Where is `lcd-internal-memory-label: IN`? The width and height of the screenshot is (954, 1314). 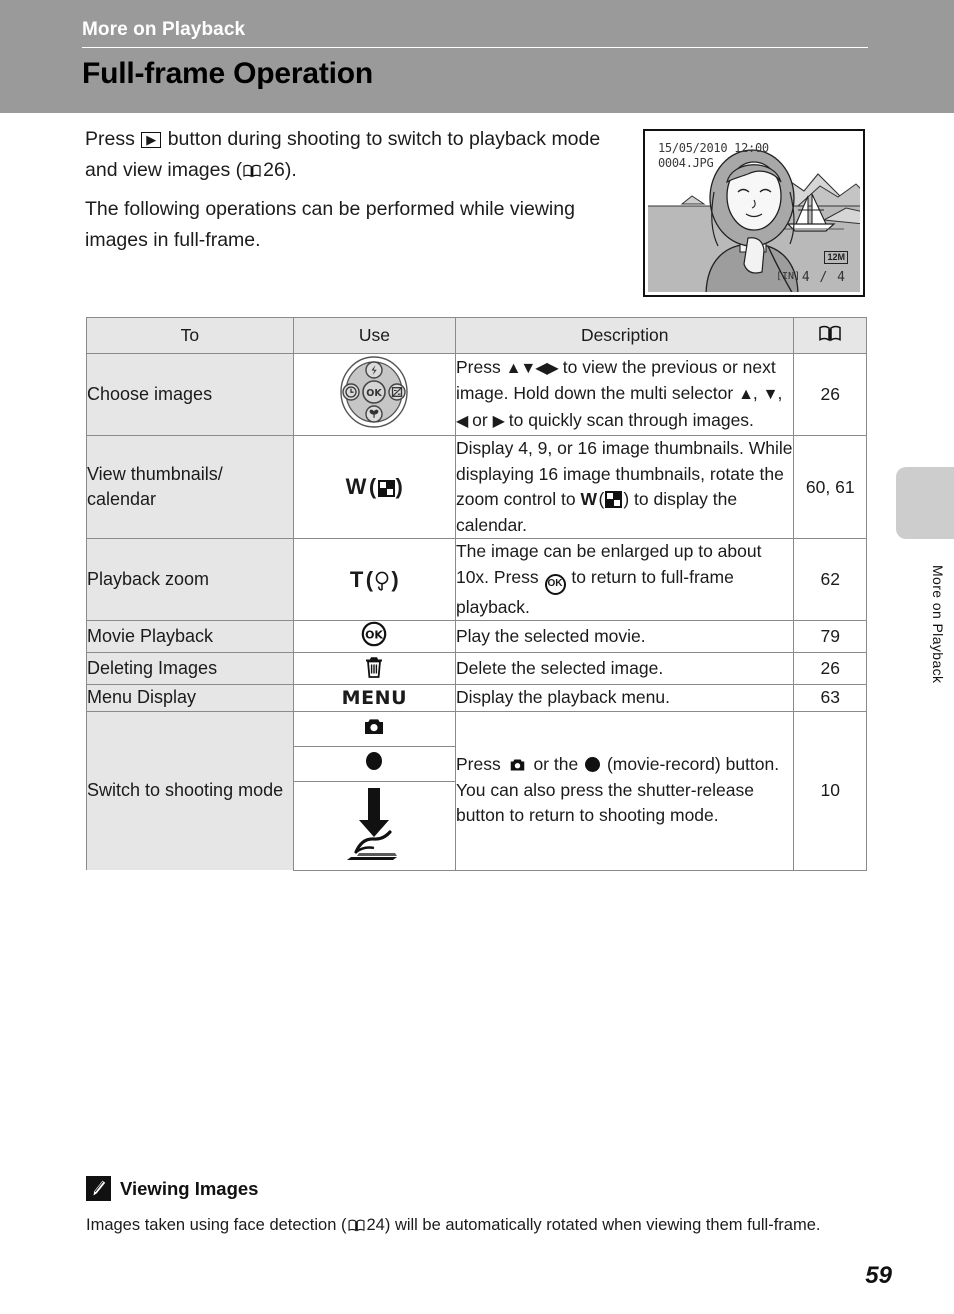 lcd-internal-memory-label: IN is located at coordinates (788, 276).